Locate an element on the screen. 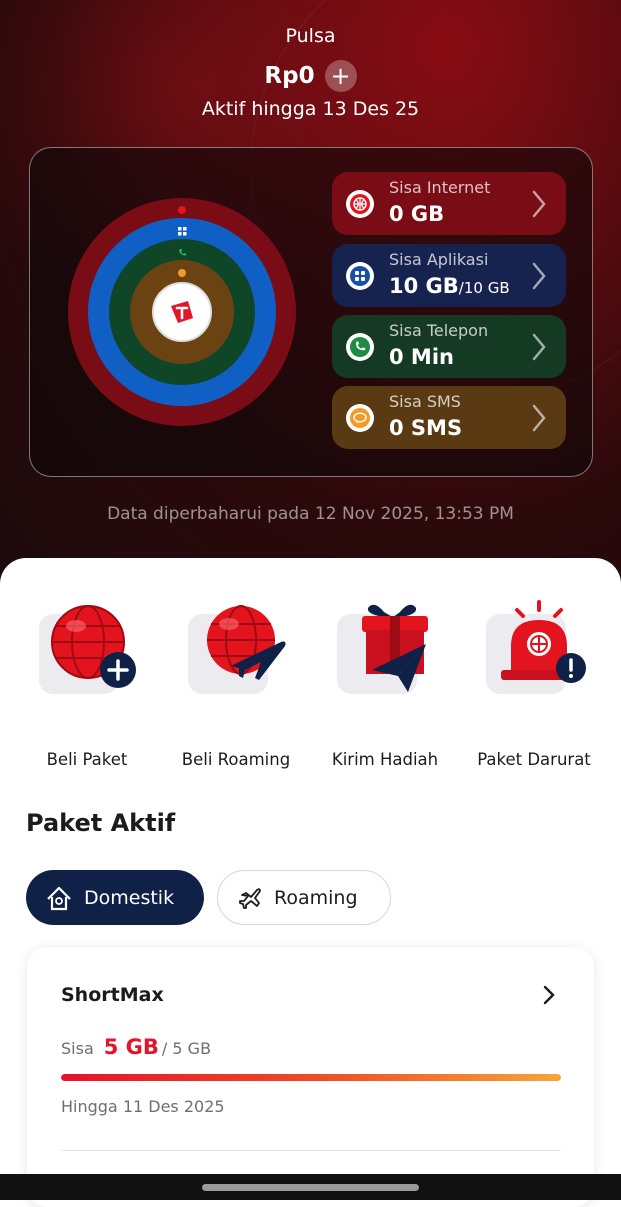  globe-icon is located at coordinates (360, 204).